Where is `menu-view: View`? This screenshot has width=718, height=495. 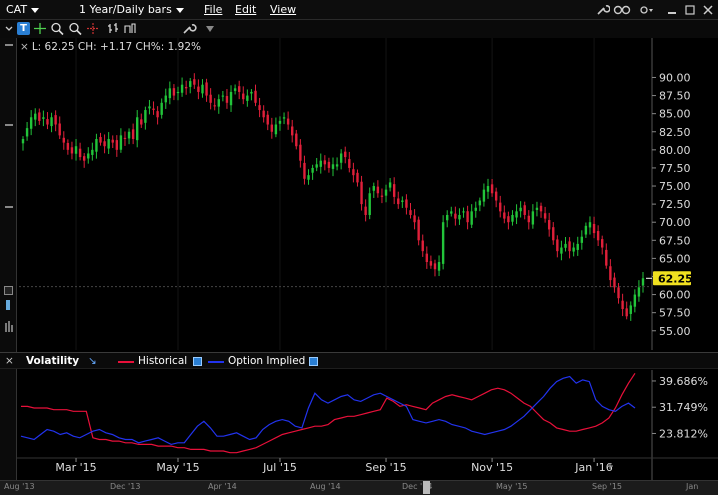 menu-view: View is located at coordinates (283, 10).